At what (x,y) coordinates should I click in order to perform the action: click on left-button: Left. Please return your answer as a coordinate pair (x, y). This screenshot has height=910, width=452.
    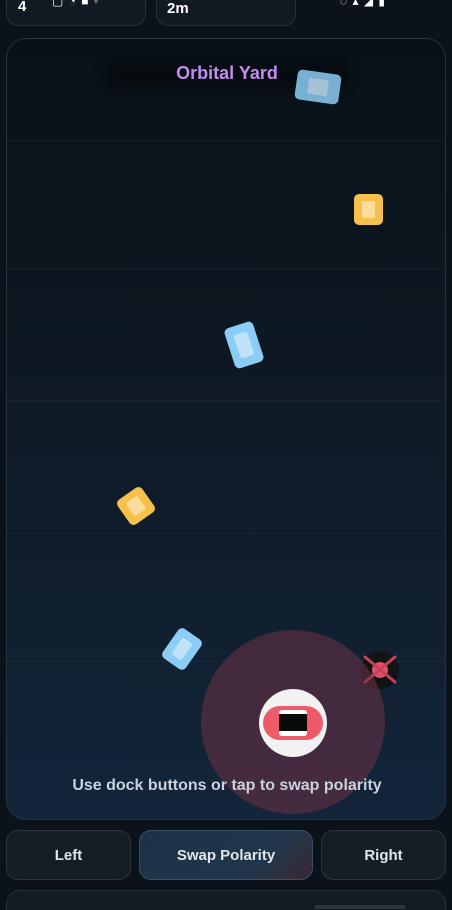
    Looking at the image, I should click on (68, 855).